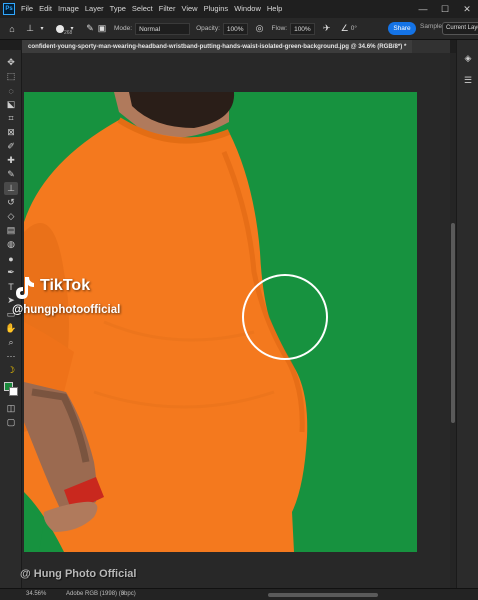  I want to click on minimize-icon: —, so click(423, 9).